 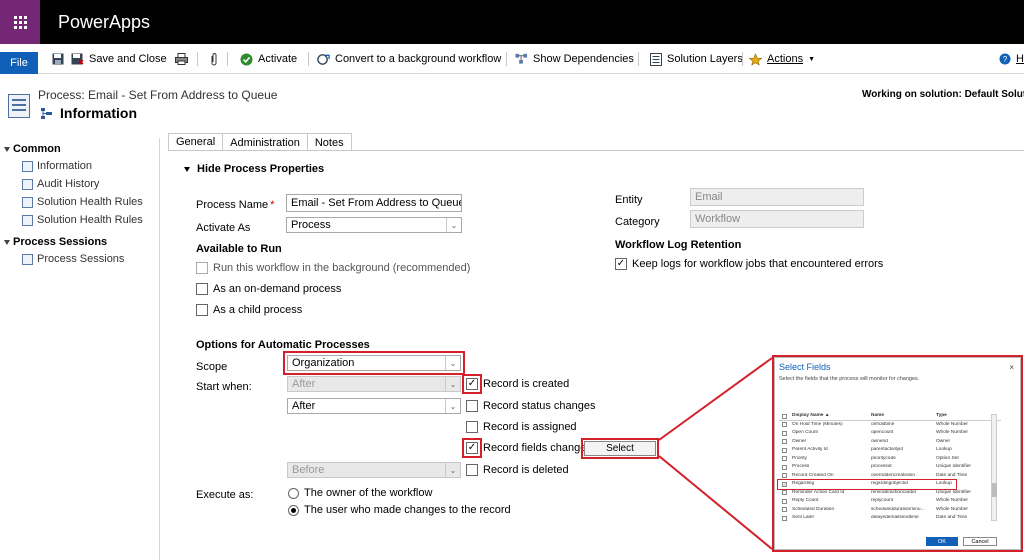 What do you see at coordinates (897, 453) in the screenshot?
I see `highlight-dialog` at bounding box center [897, 453].